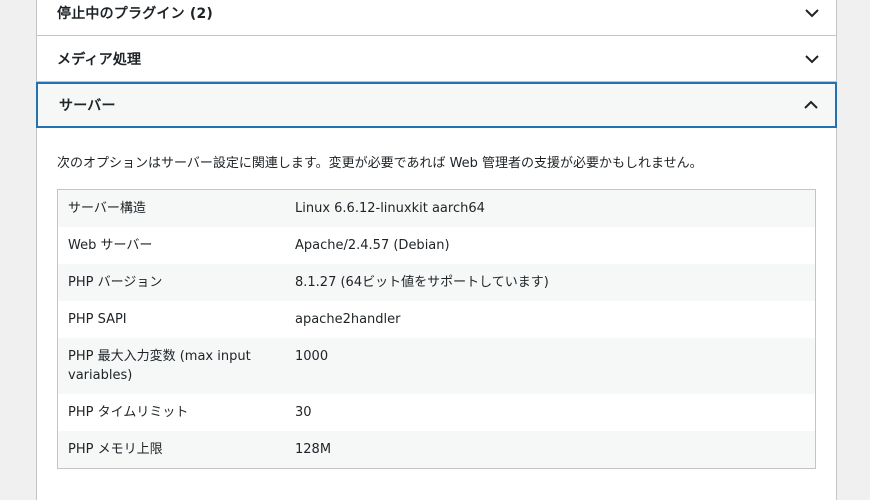  Describe the element at coordinates (811, 105) in the screenshot. I see `chevron-up-icon` at that location.